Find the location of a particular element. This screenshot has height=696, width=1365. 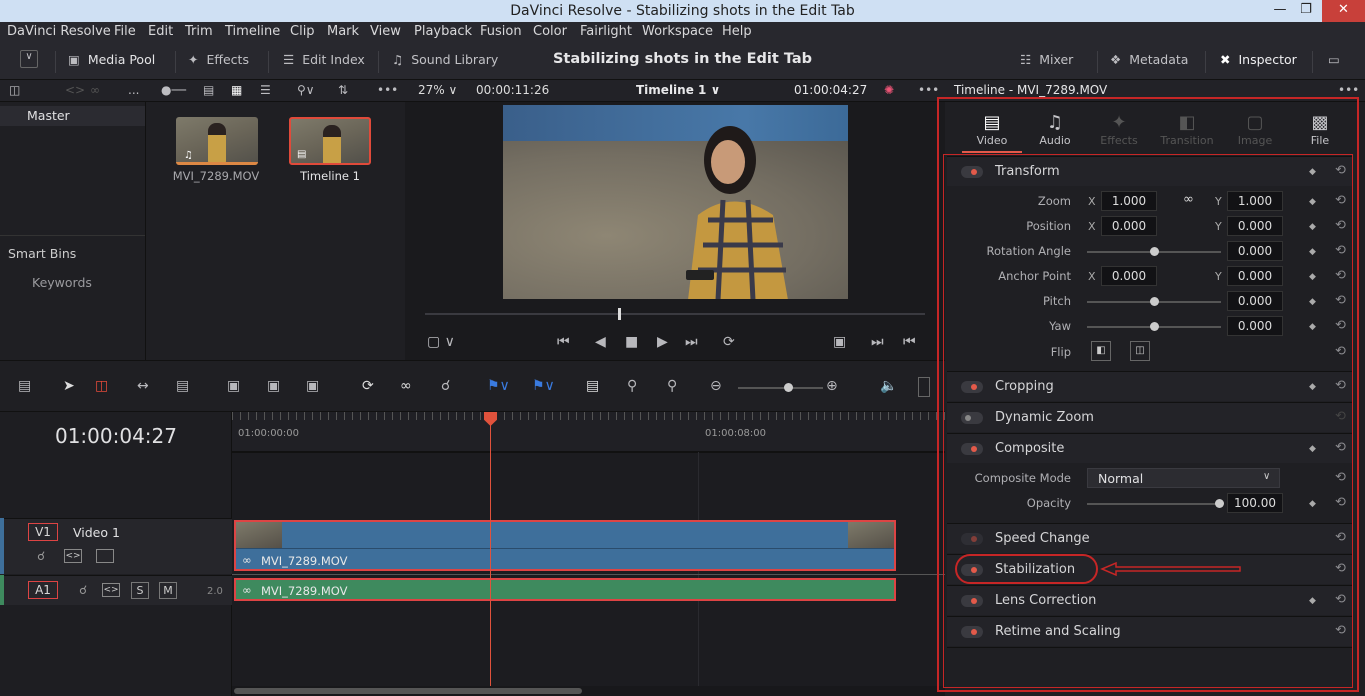

close-icon: ✕ is located at coordinates (1343, 11).